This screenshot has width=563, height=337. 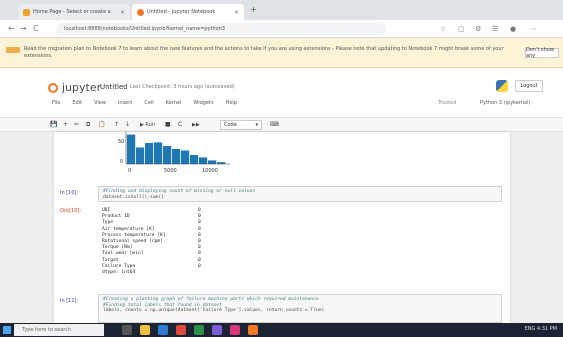 I want to click on tab-label: Home Page - Select or create a, so click(x=72, y=12).